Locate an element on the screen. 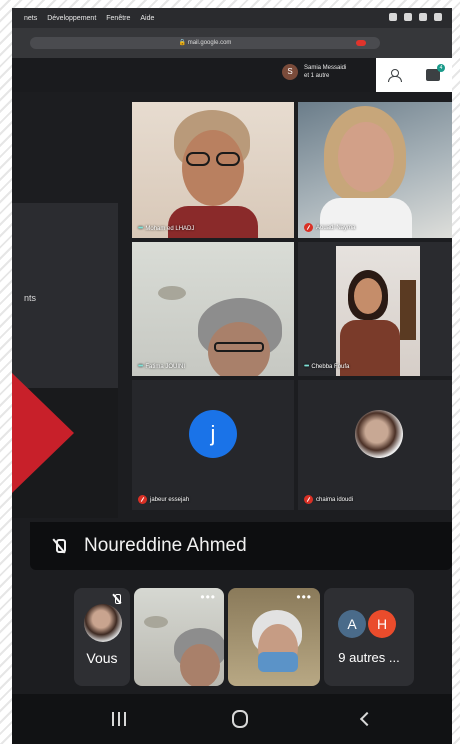  face-mask is located at coordinates (278, 662).